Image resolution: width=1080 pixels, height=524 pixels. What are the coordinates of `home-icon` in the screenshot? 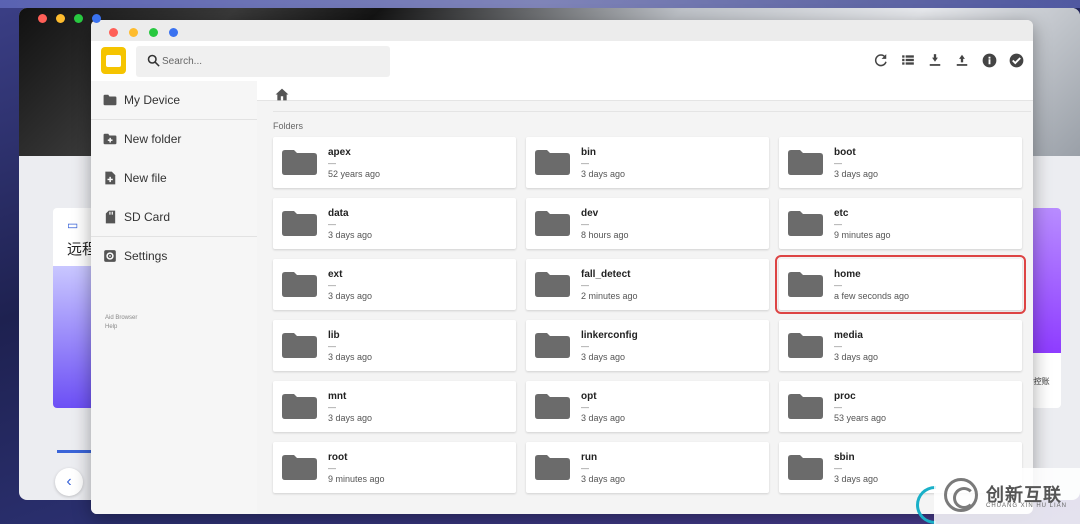 It's located at (283, 96).